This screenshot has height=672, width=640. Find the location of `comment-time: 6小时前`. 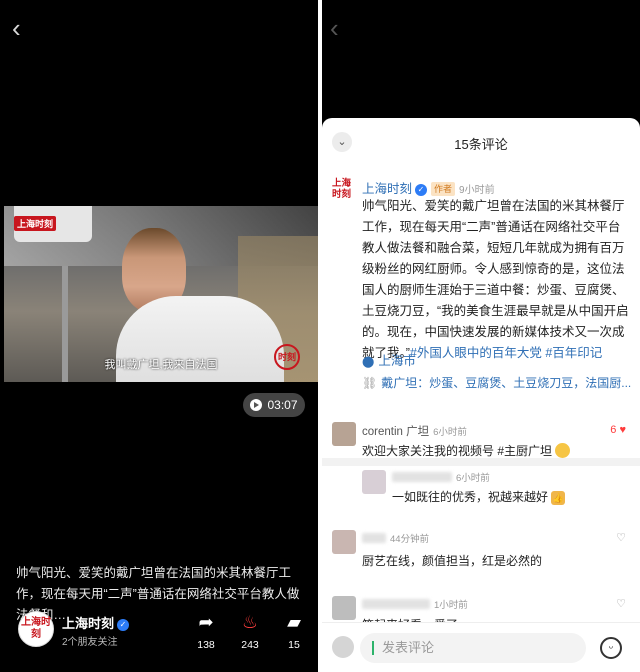

comment-time: 6小时前 is located at coordinates (450, 432).